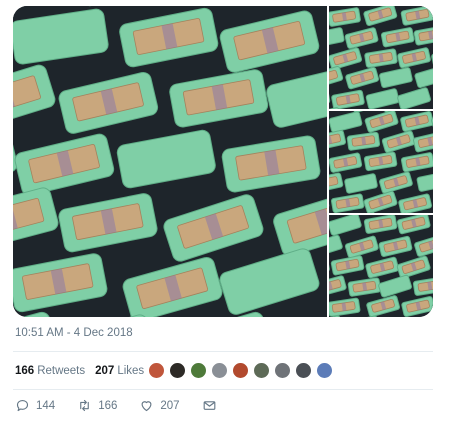 The height and width of the screenshot is (421, 450). Describe the element at coordinates (170, 405) in the screenshot. I see `like-count: 207` at that location.